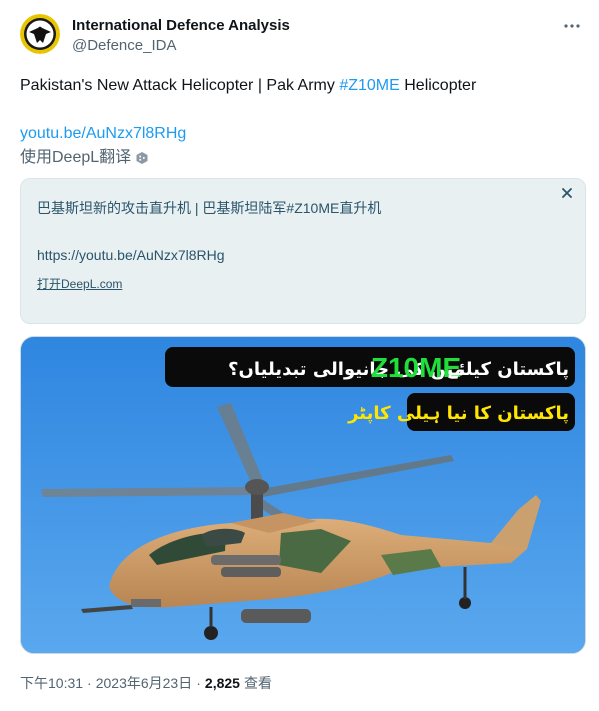 The width and height of the screenshot is (599, 711). I want to click on view-label: 查看, so click(257, 683).